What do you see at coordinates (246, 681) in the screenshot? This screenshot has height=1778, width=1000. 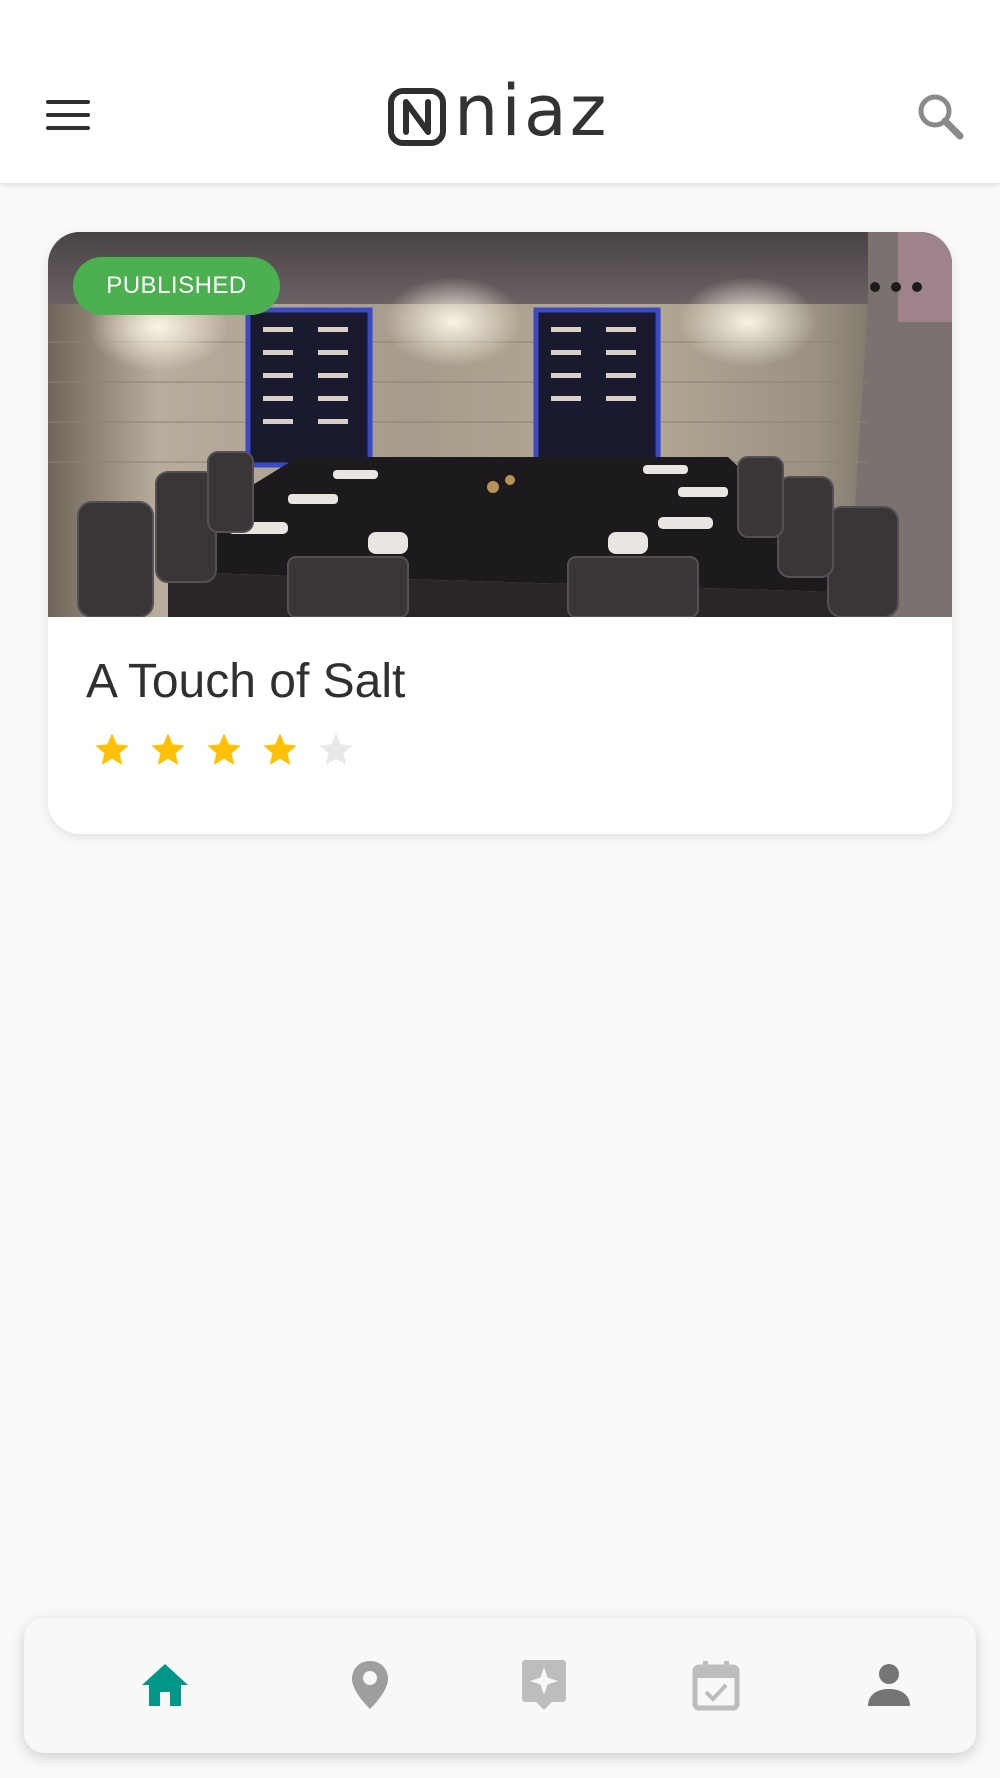 I see `listing-title: A Touch of Salt` at bounding box center [246, 681].